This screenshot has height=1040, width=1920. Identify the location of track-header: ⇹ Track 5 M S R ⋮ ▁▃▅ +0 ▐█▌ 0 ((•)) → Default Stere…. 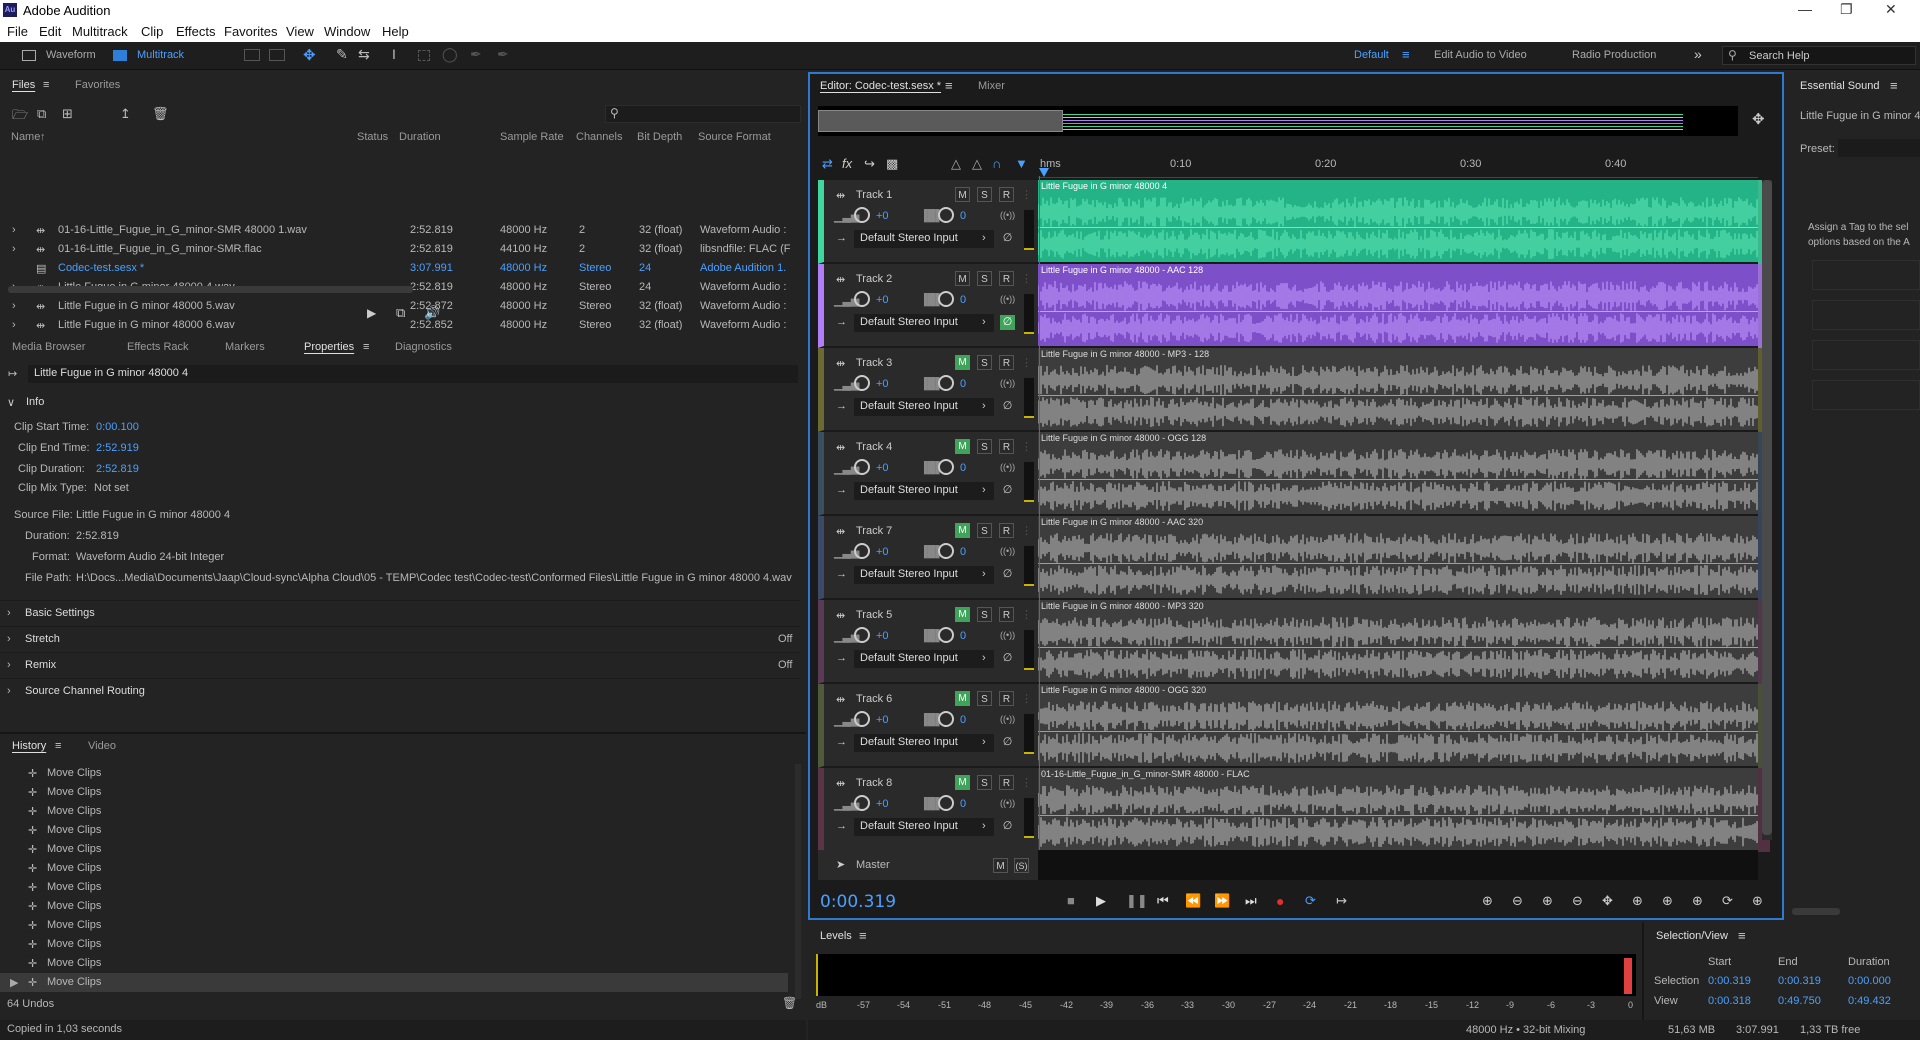
(928, 642).